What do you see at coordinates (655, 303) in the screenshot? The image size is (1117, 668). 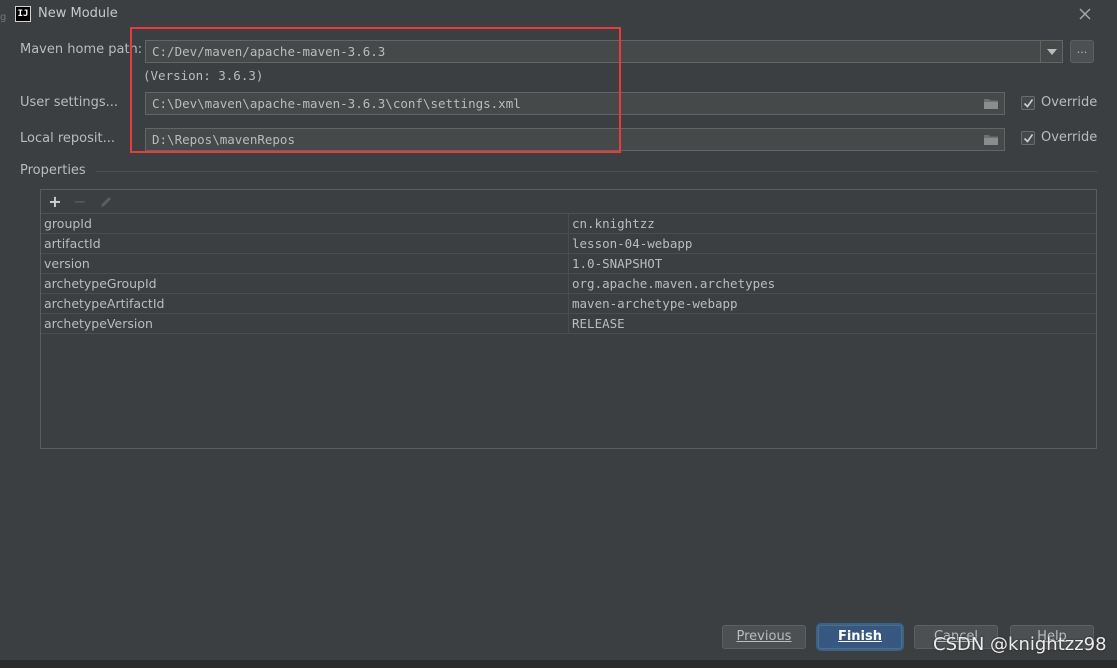 I see `property-value: maven-archetype-webapp` at bounding box center [655, 303].